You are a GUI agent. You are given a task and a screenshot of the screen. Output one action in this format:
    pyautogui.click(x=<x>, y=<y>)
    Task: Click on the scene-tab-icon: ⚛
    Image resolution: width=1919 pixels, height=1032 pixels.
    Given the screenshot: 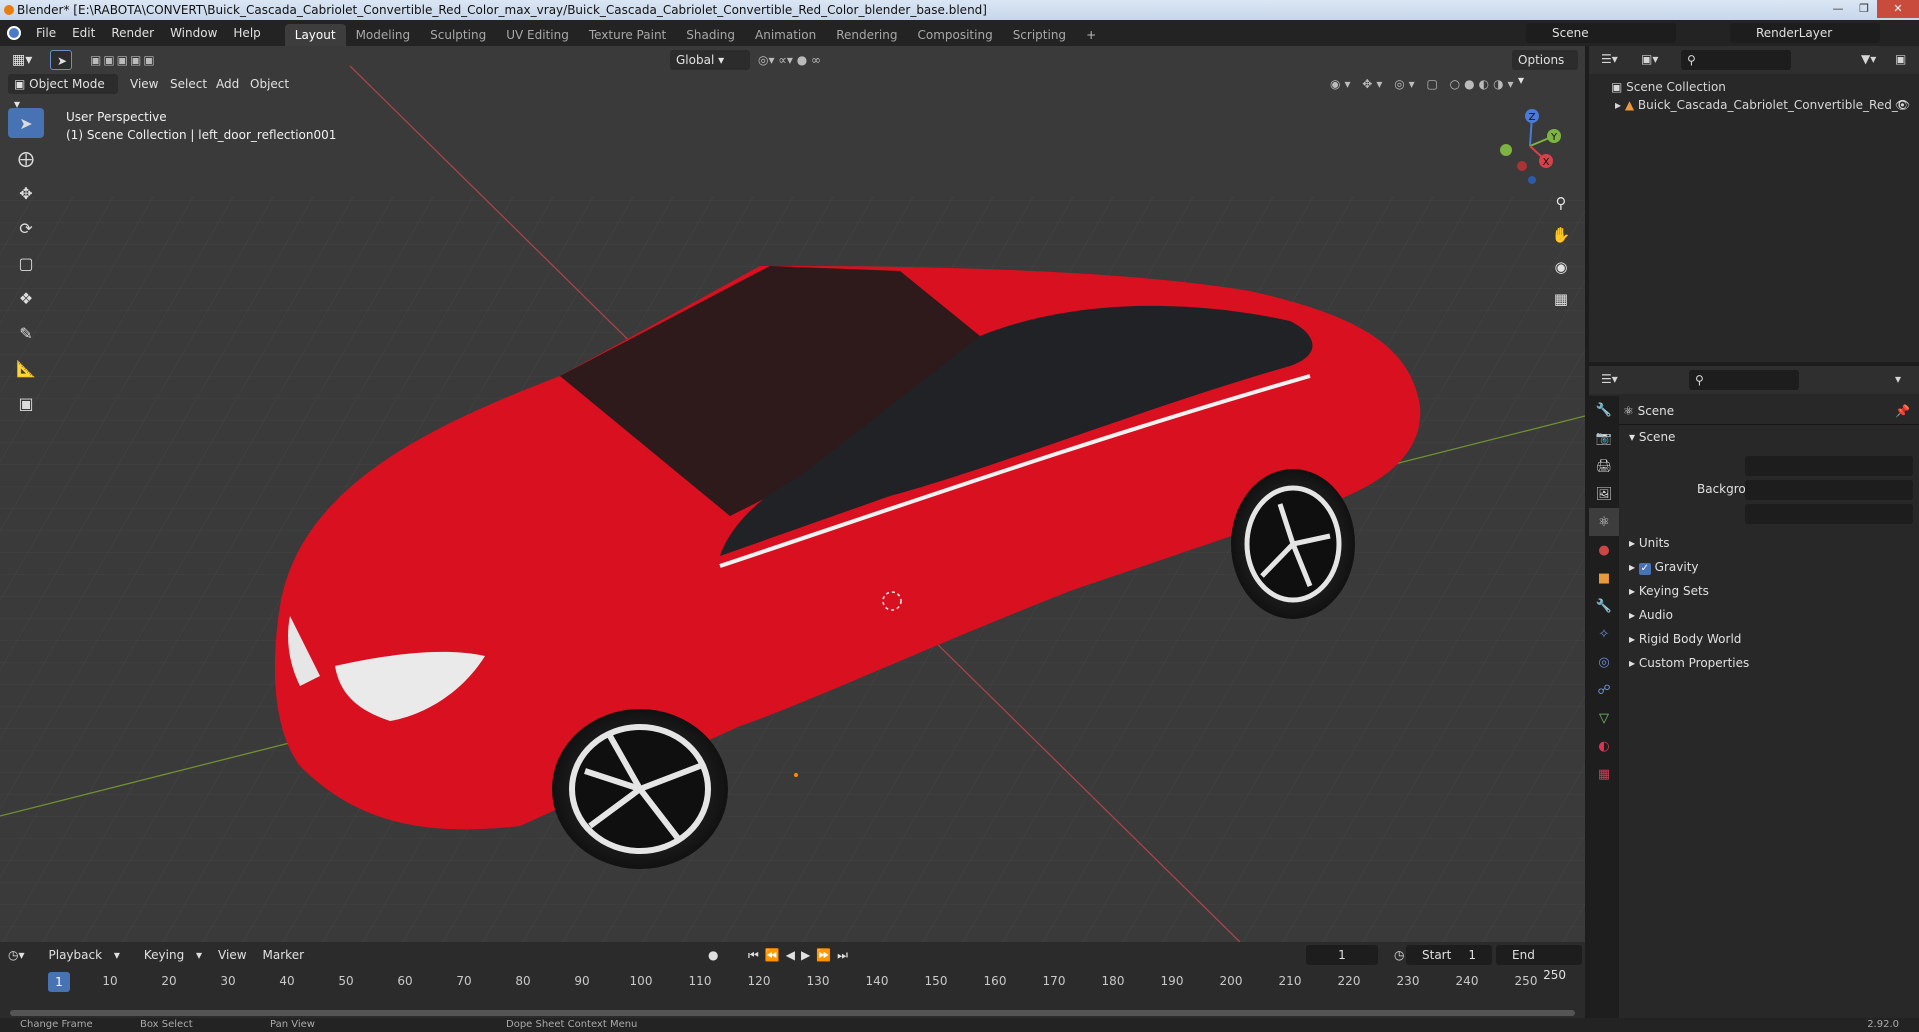 What is the action you would take?
    pyautogui.click(x=1604, y=522)
    